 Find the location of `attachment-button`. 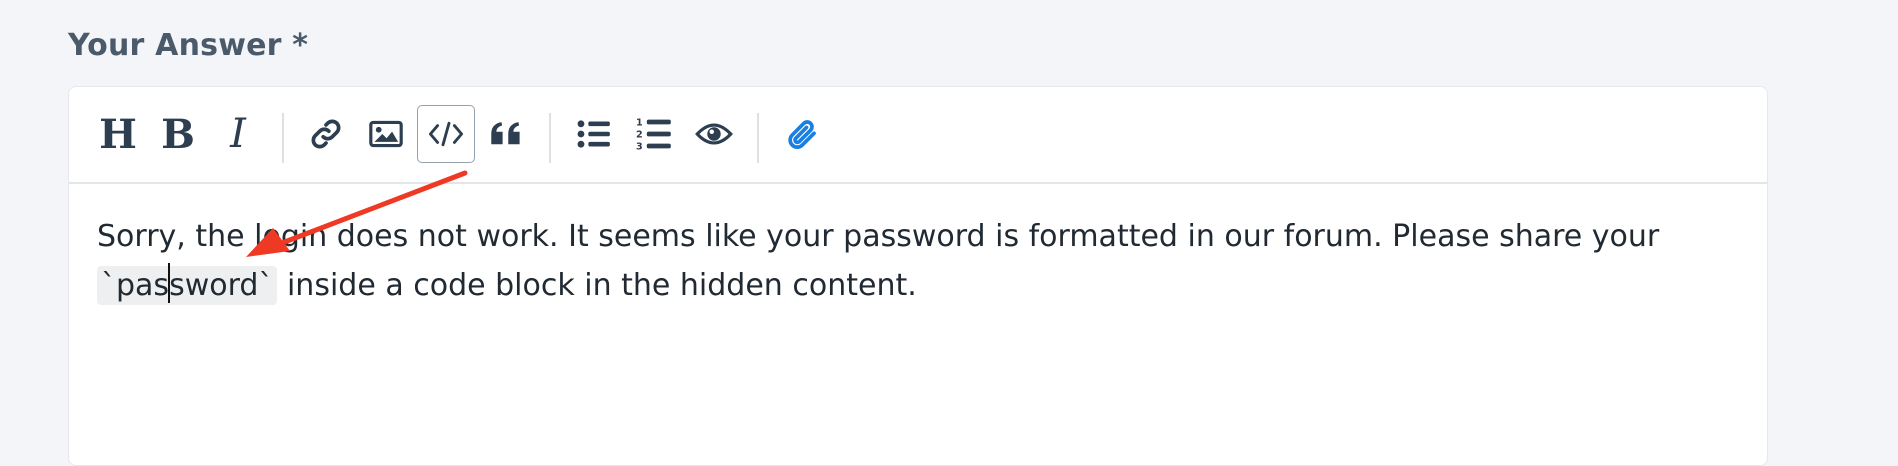

attachment-button is located at coordinates (802, 134).